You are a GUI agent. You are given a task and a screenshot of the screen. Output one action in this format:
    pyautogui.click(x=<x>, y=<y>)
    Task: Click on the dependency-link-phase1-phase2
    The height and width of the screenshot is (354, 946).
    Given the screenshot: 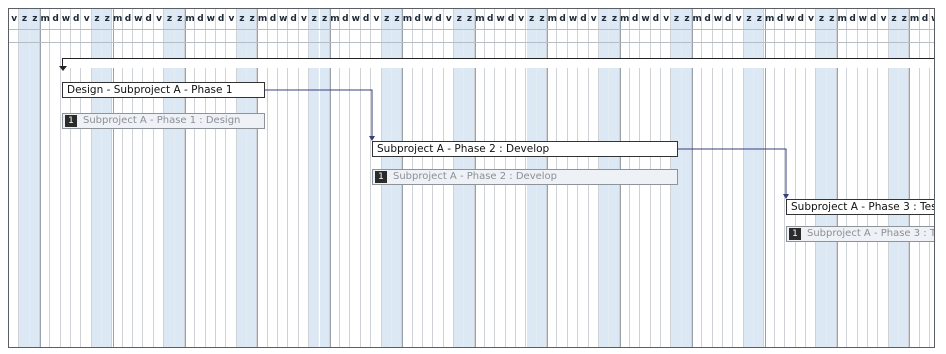 What is the action you would take?
    pyautogui.click(x=319, y=114)
    